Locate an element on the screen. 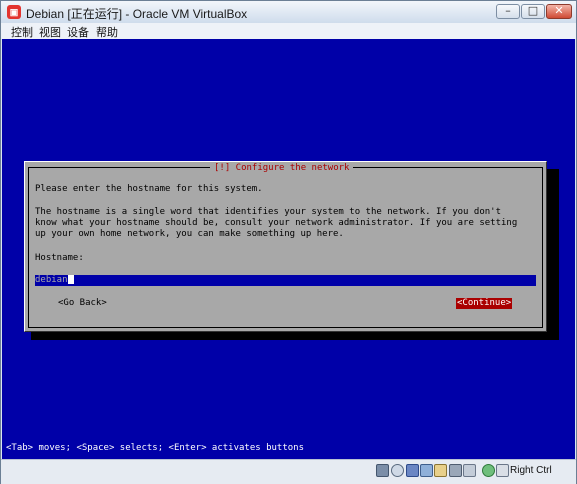 Image resolution: width=577 pixels, height=484 pixels. hostname-label: Hostname: is located at coordinates (59, 258).